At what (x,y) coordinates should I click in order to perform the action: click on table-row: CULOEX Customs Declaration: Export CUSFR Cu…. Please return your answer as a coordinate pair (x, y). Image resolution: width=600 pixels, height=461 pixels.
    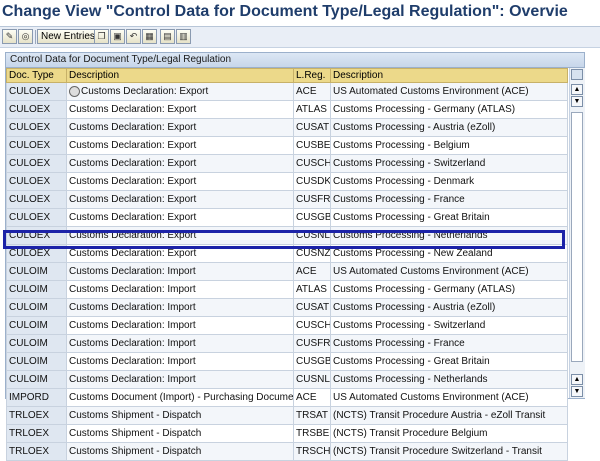
    Looking at the image, I should click on (287, 199).